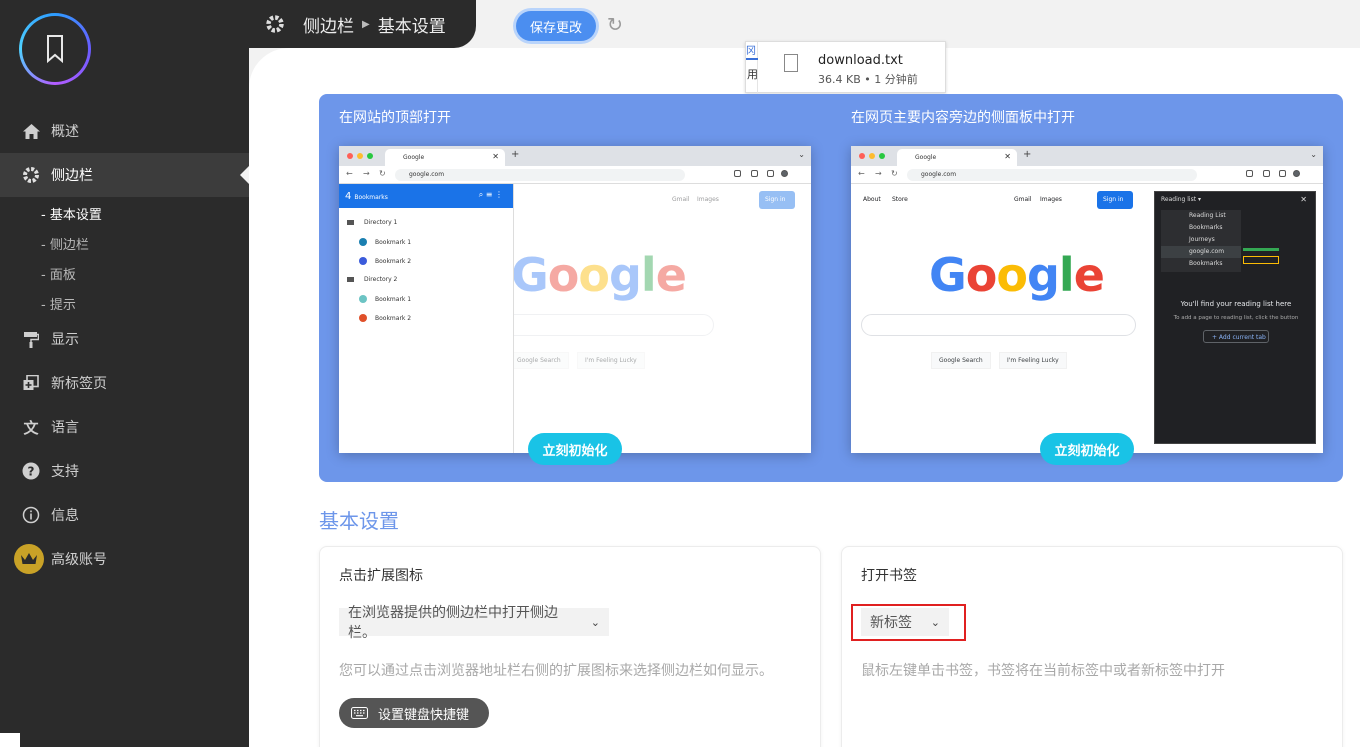  What do you see at coordinates (359, 713) in the screenshot?
I see `keyboard-icon` at bounding box center [359, 713].